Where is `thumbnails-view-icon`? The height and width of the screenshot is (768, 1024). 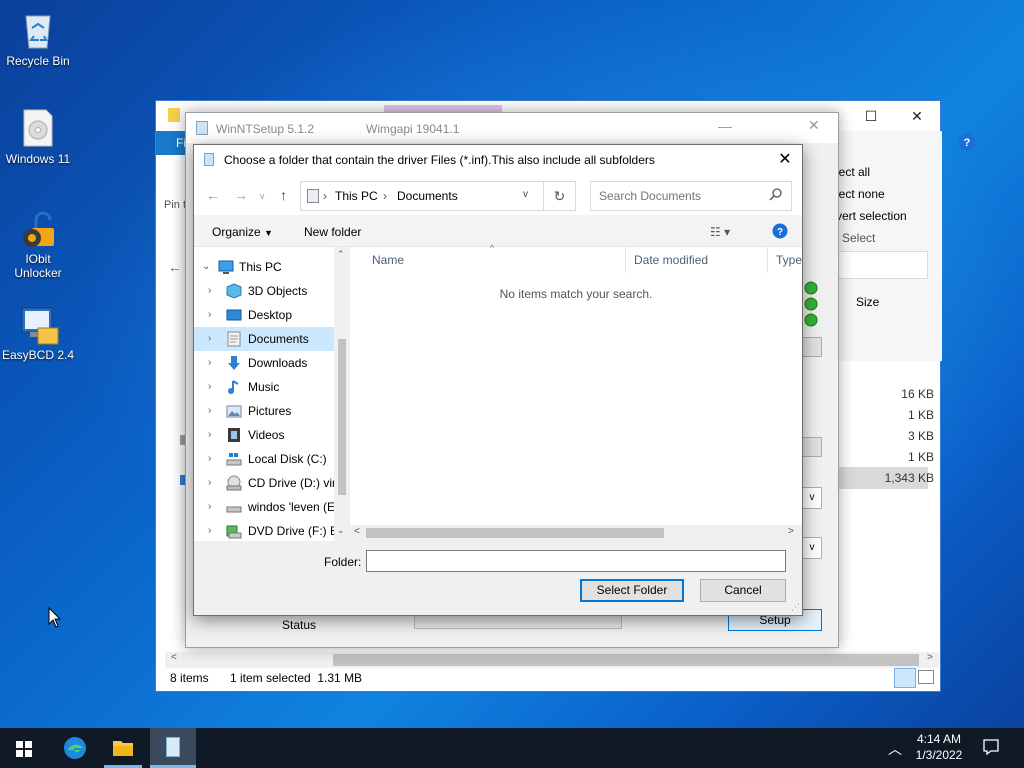
thumbnails-view-icon is located at coordinates (926, 677).